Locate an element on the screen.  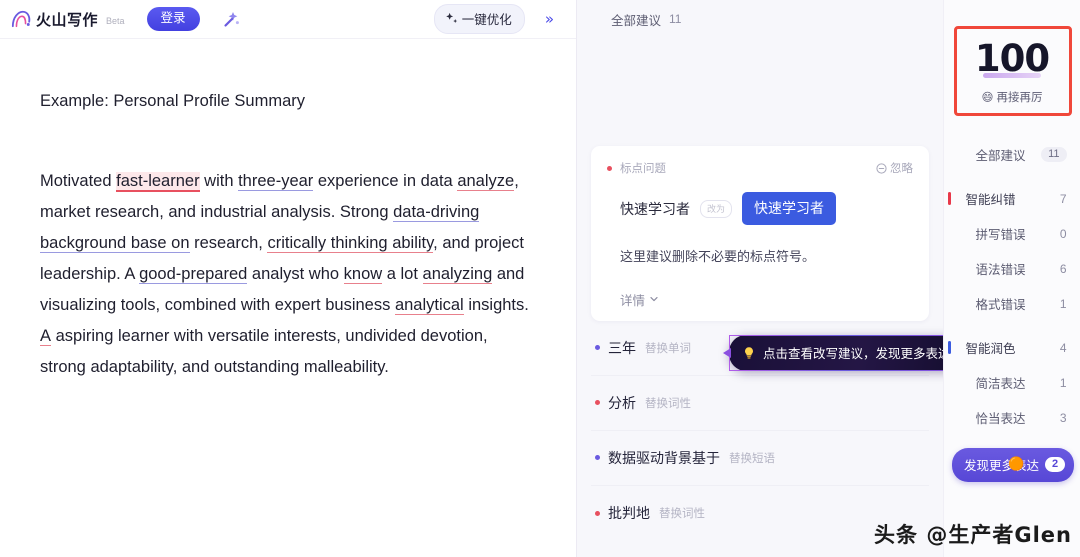
text-run: Motivated is located at coordinates (78, 180).